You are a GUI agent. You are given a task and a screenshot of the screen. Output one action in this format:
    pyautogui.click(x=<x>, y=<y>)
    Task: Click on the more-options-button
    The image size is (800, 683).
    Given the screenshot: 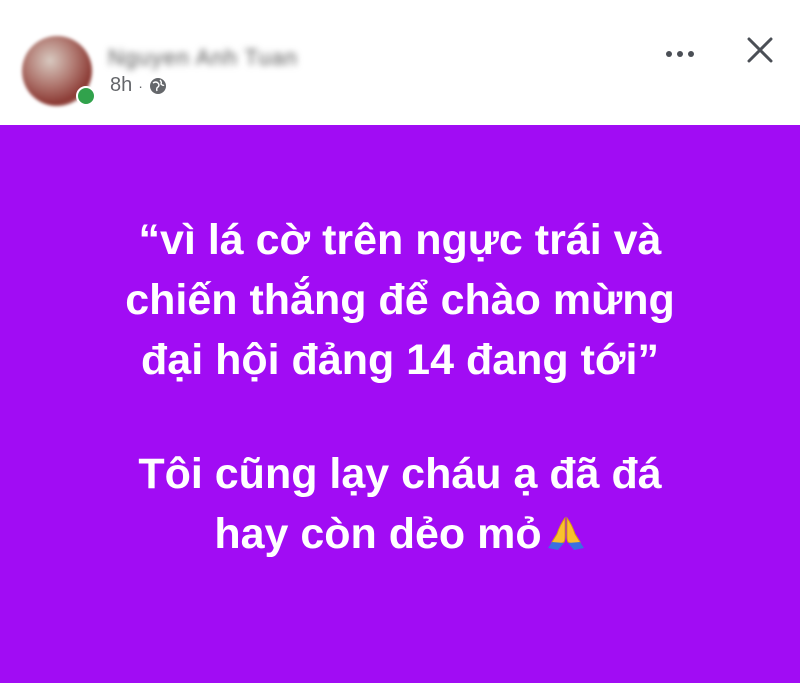 What is the action you would take?
    pyautogui.click(x=680, y=54)
    